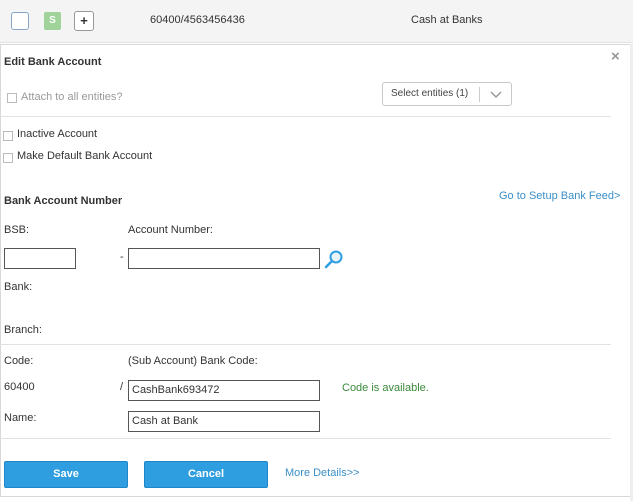 The height and width of the screenshot is (501, 633). What do you see at coordinates (57, 134) in the screenshot?
I see `inactive-label: Inactive Account` at bounding box center [57, 134].